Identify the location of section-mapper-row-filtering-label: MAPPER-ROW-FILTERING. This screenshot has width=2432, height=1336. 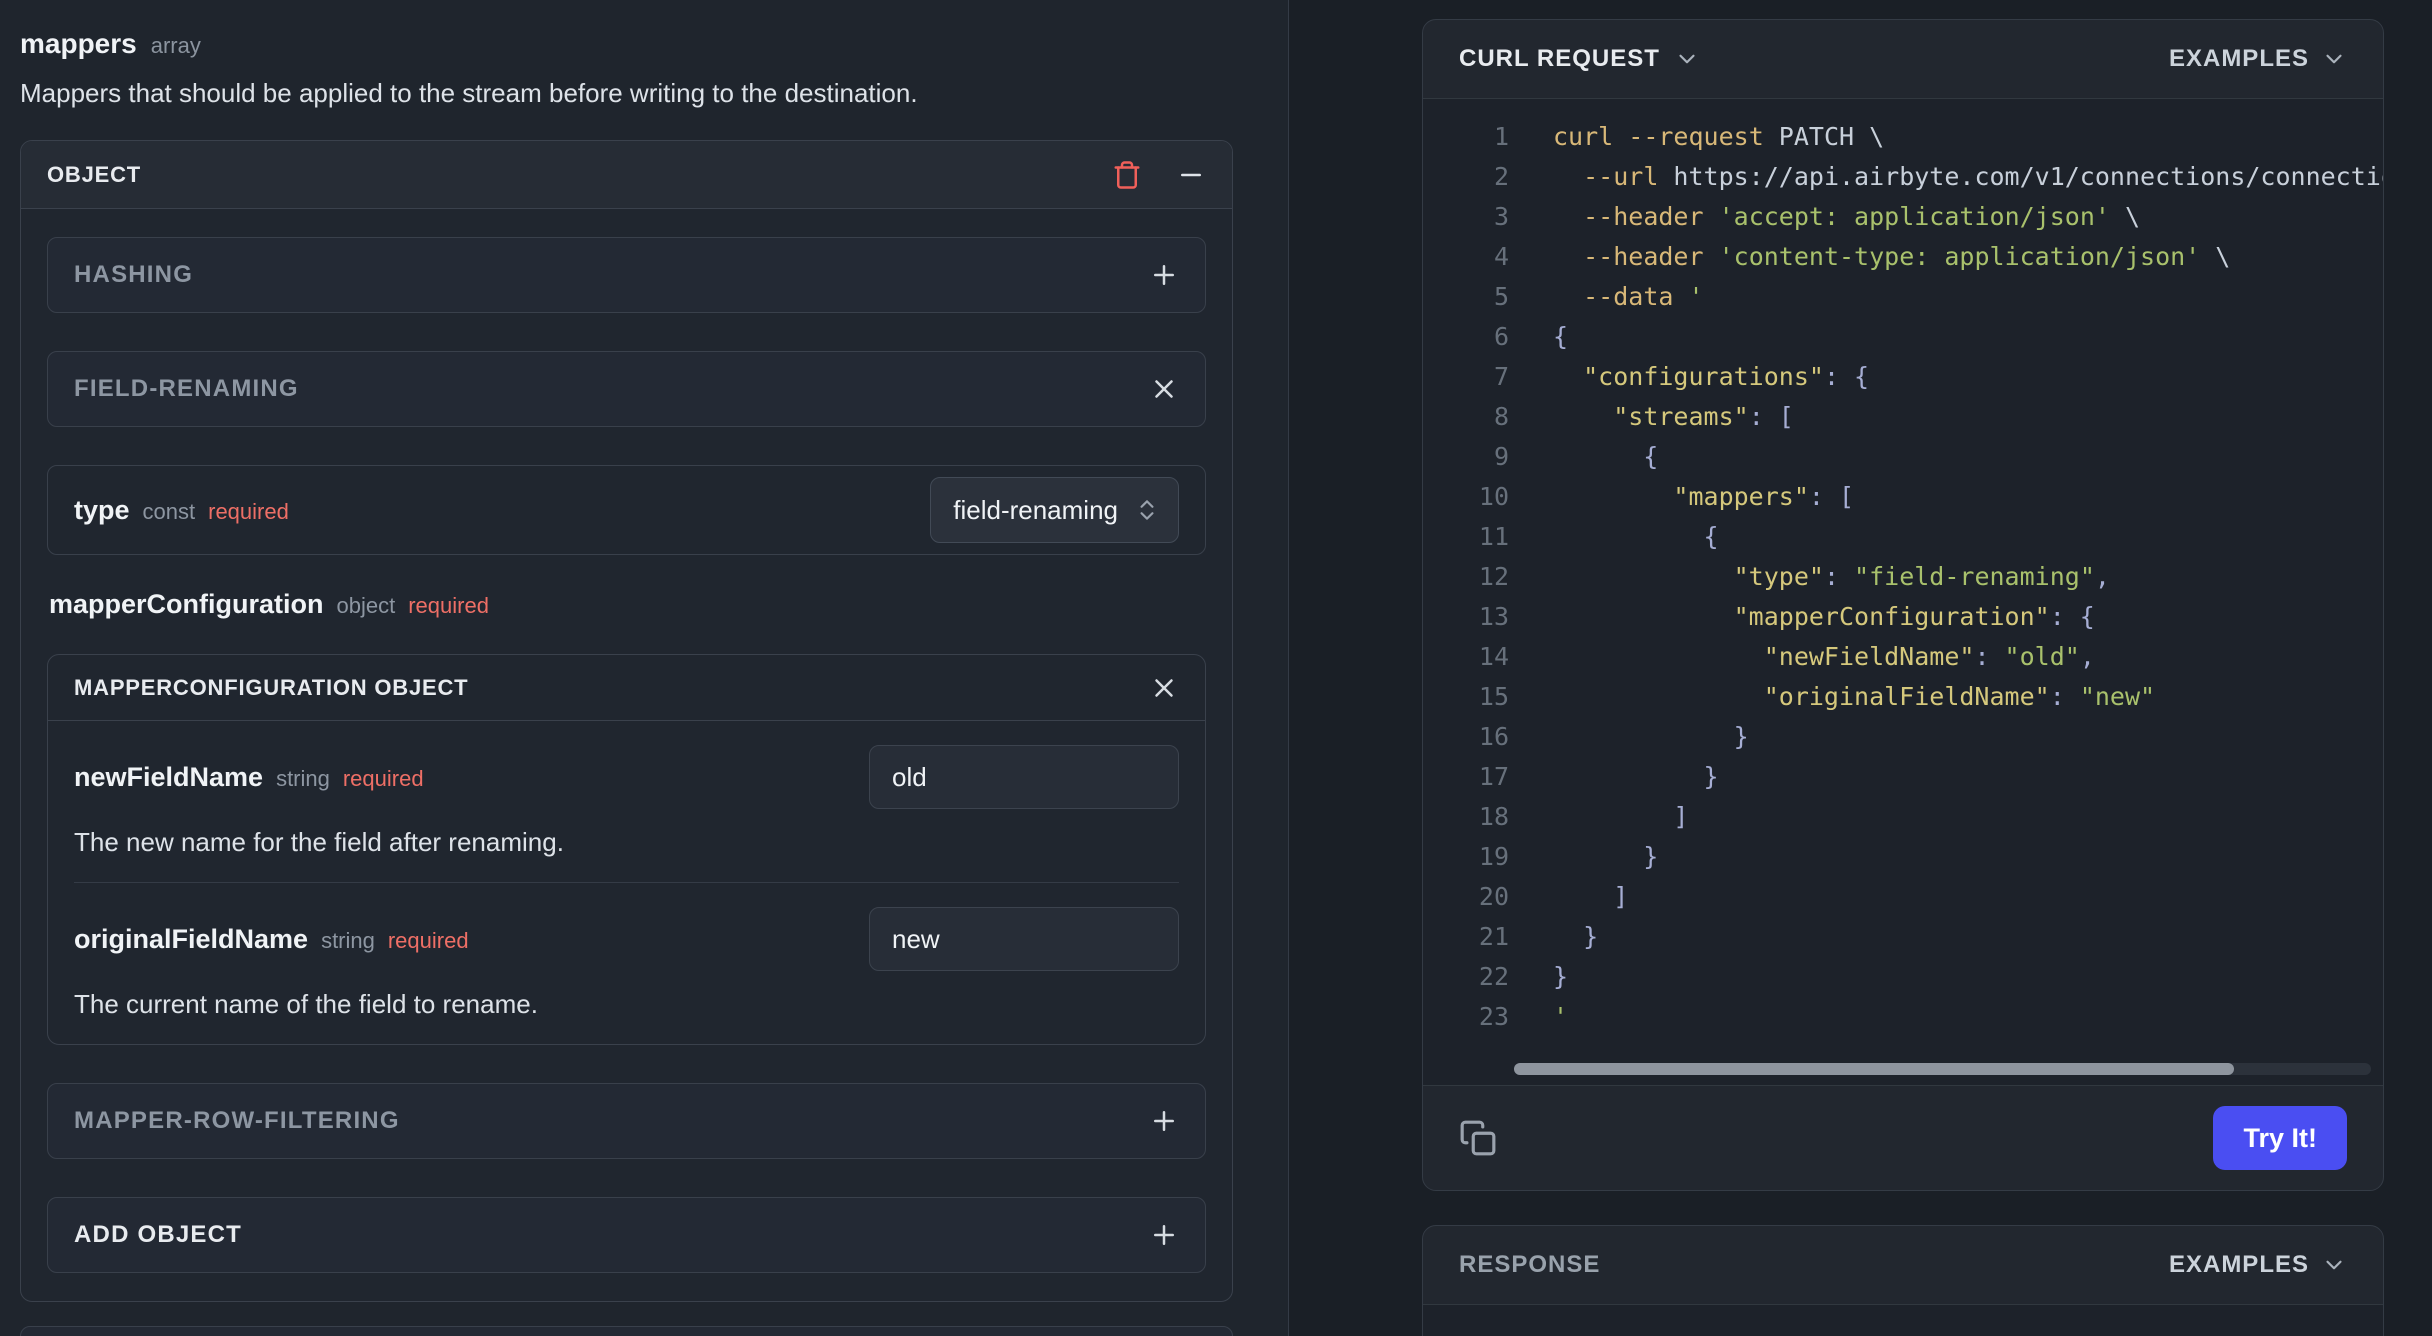
(237, 1120).